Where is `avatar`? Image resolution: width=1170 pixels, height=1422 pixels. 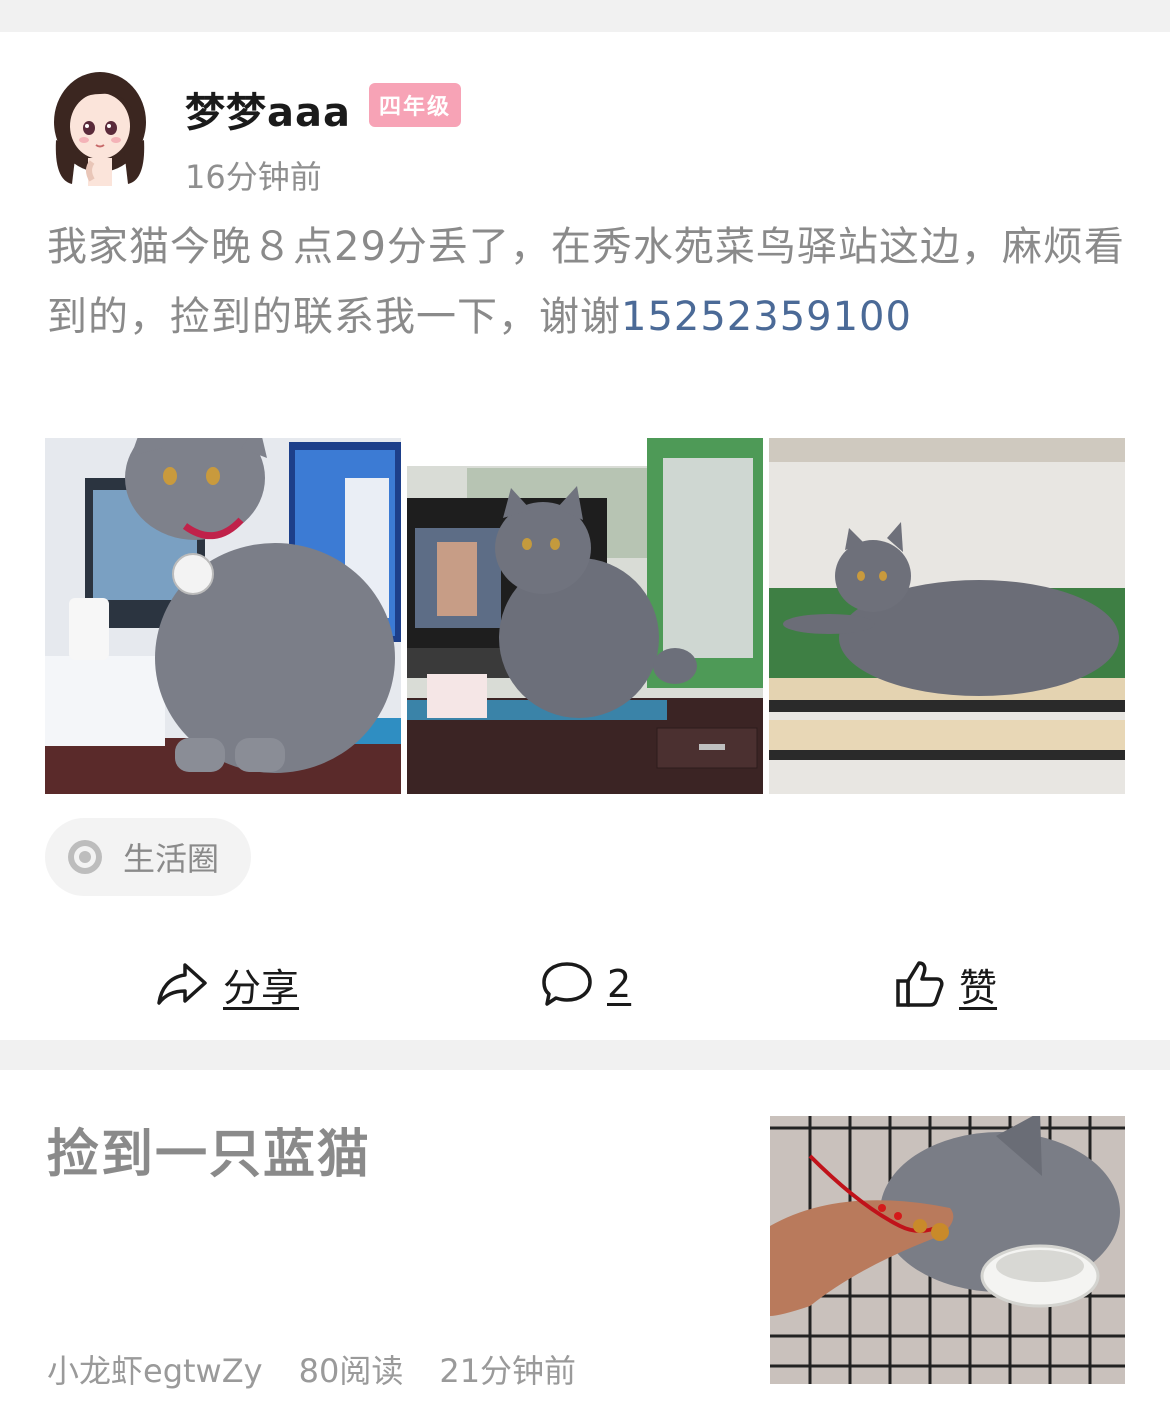
avatar is located at coordinates (100, 128).